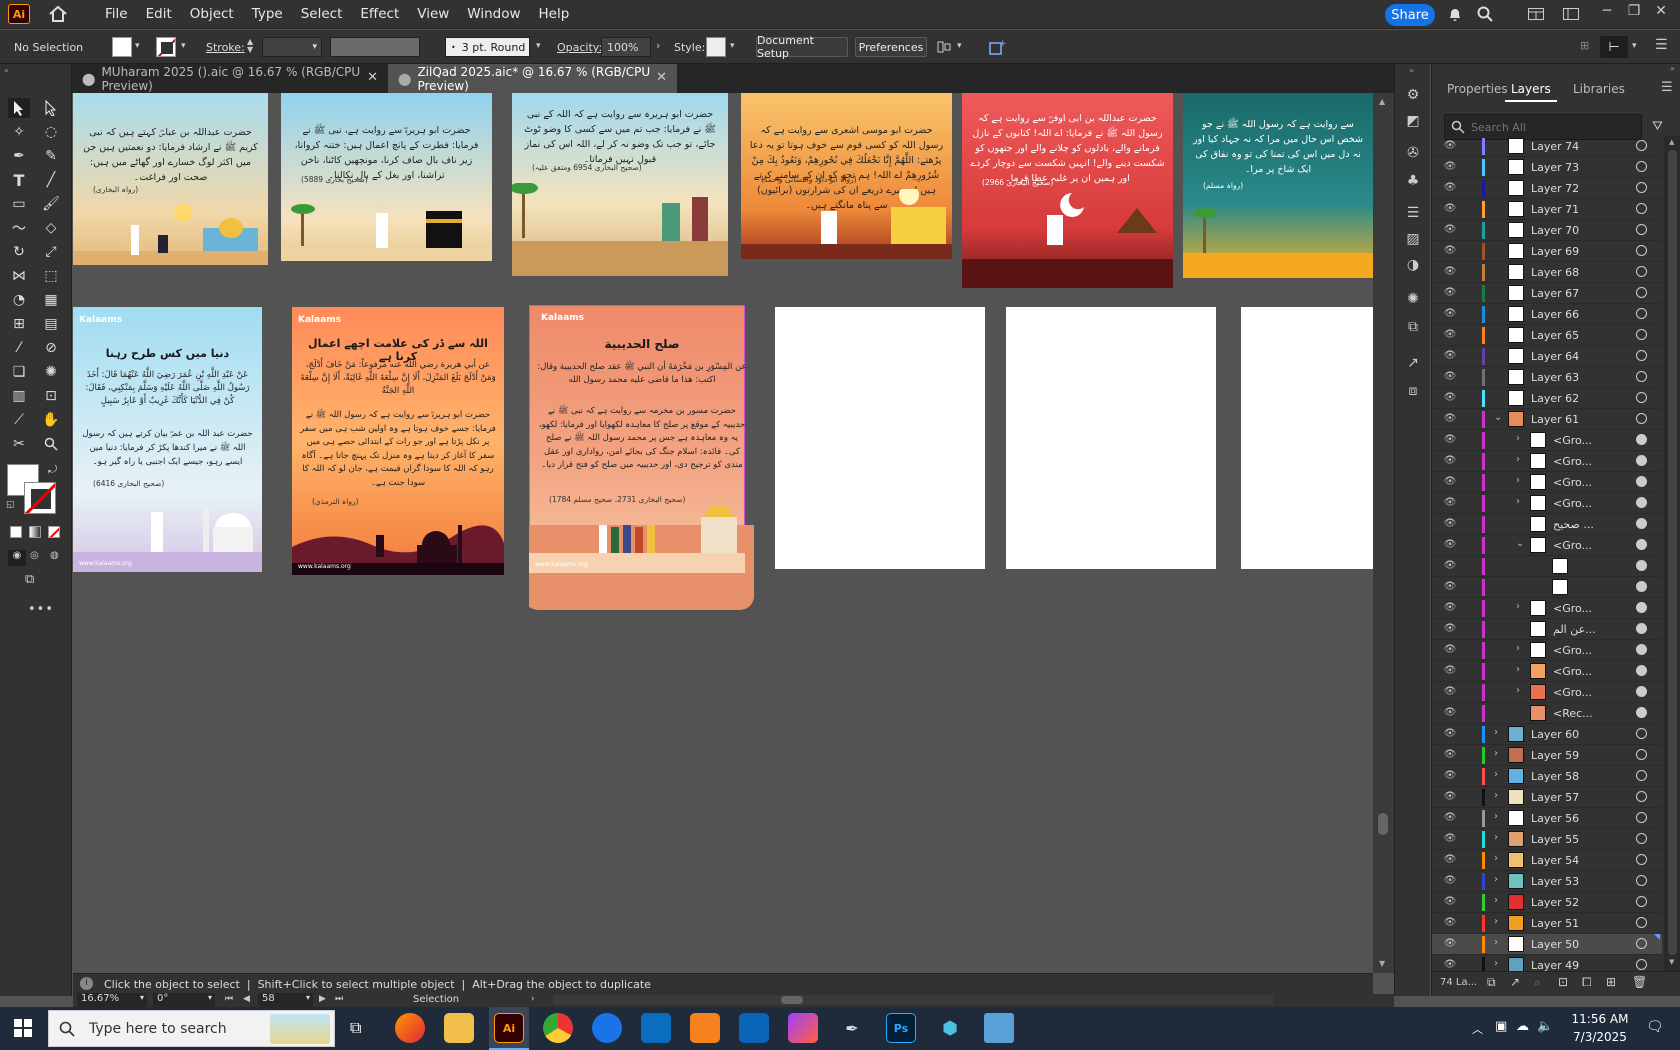 This screenshot has width=1680, height=1050. I want to click on layer-row: 👁 › Layer 54, so click(1547, 860).